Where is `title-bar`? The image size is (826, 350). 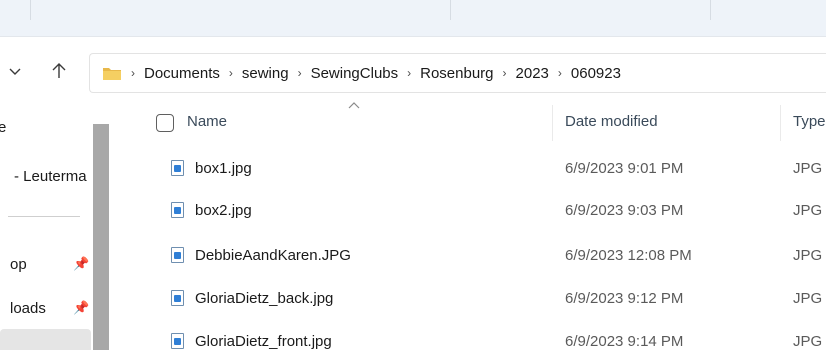
title-bar is located at coordinates (413, 18).